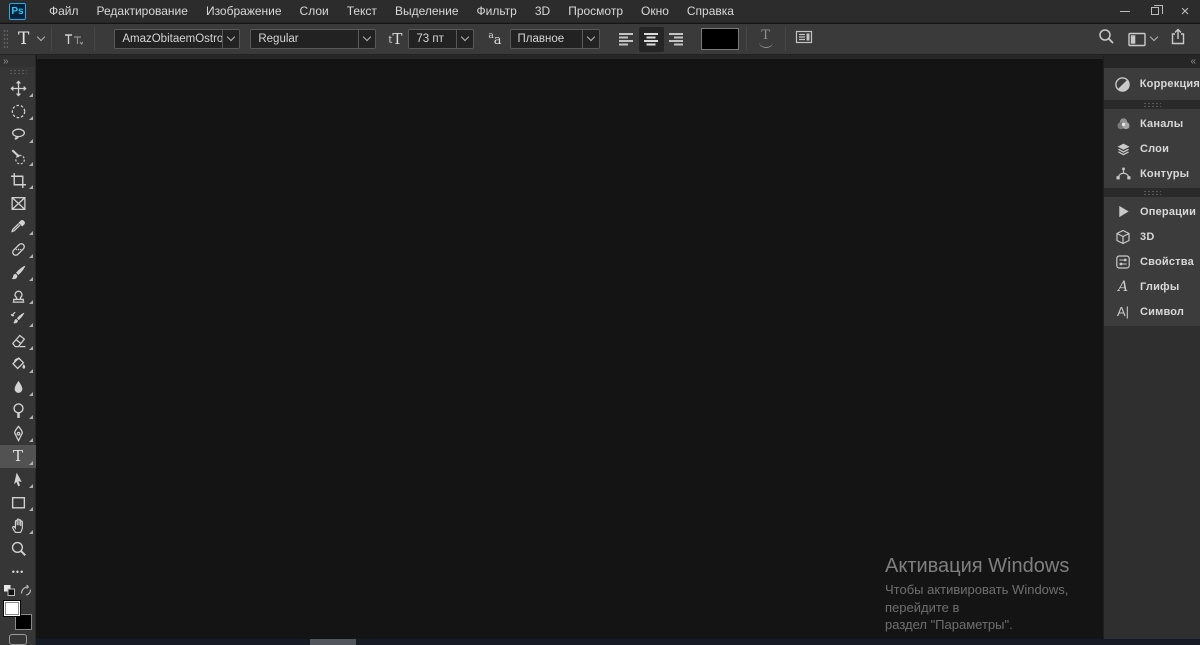  What do you see at coordinates (1123, 237) in the screenshot?
I see `cube-3d-icon` at bounding box center [1123, 237].